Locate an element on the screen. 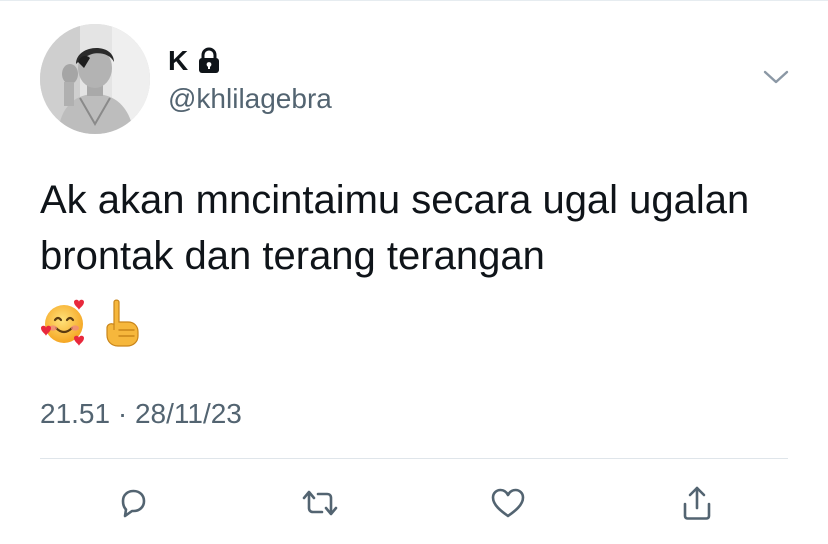 Image resolution: width=828 pixels, height=544 pixels. smiling-face-with-hearts-icon is located at coordinates (62, 322).